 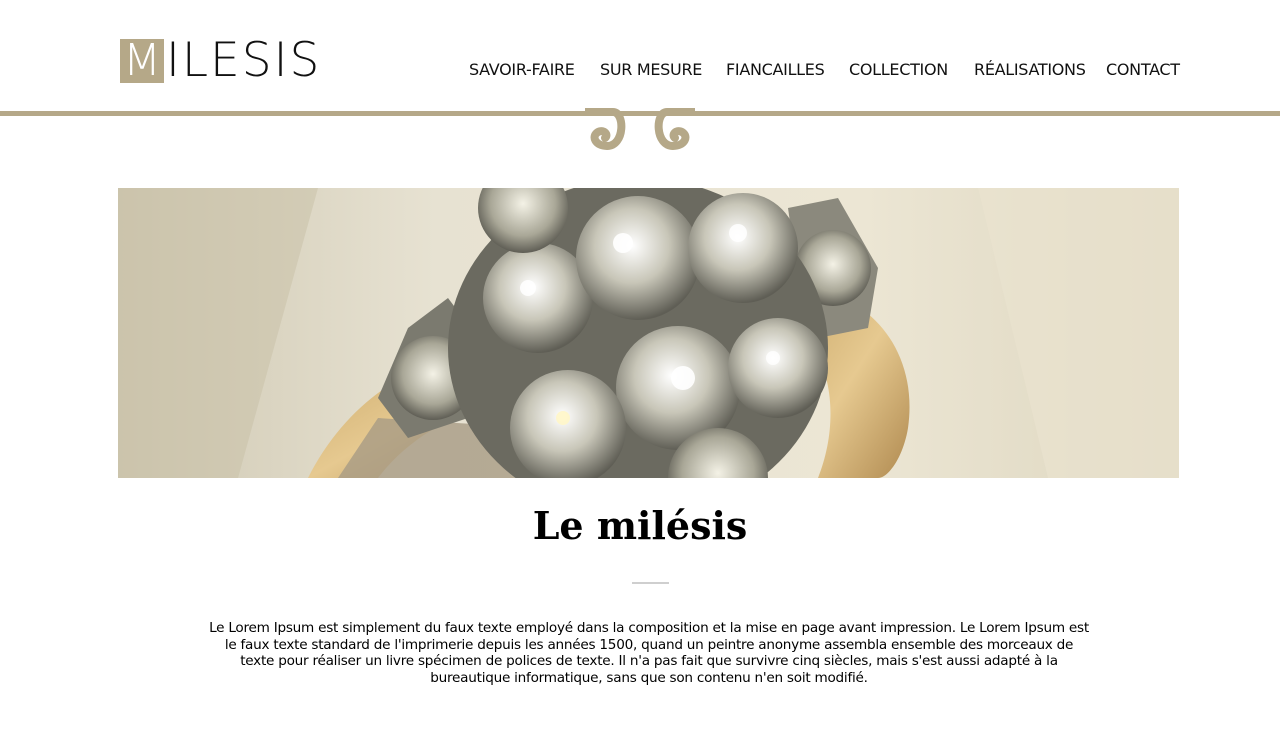 What do you see at coordinates (898, 69) in the screenshot?
I see `nav-item-collection: COLLECTION` at bounding box center [898, 69].